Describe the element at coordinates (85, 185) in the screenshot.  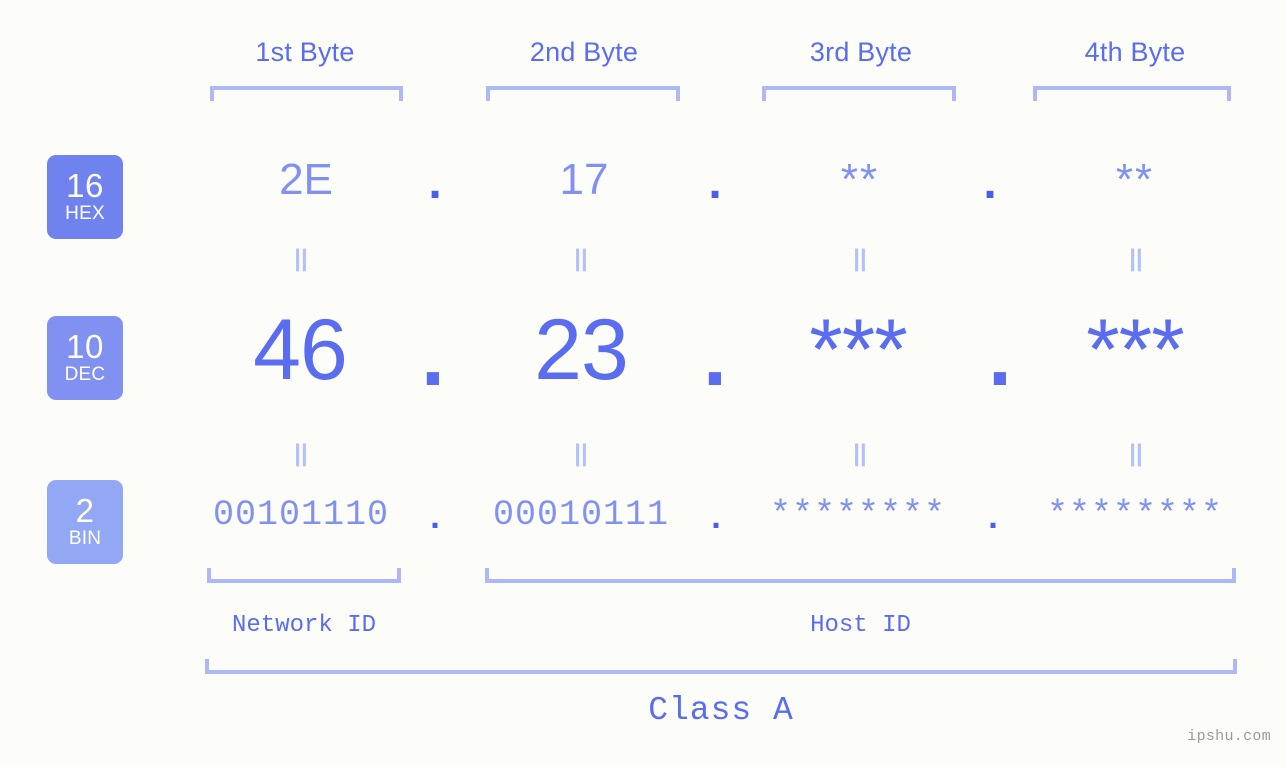
I see `base-badge-hex-number: 16` at that location.